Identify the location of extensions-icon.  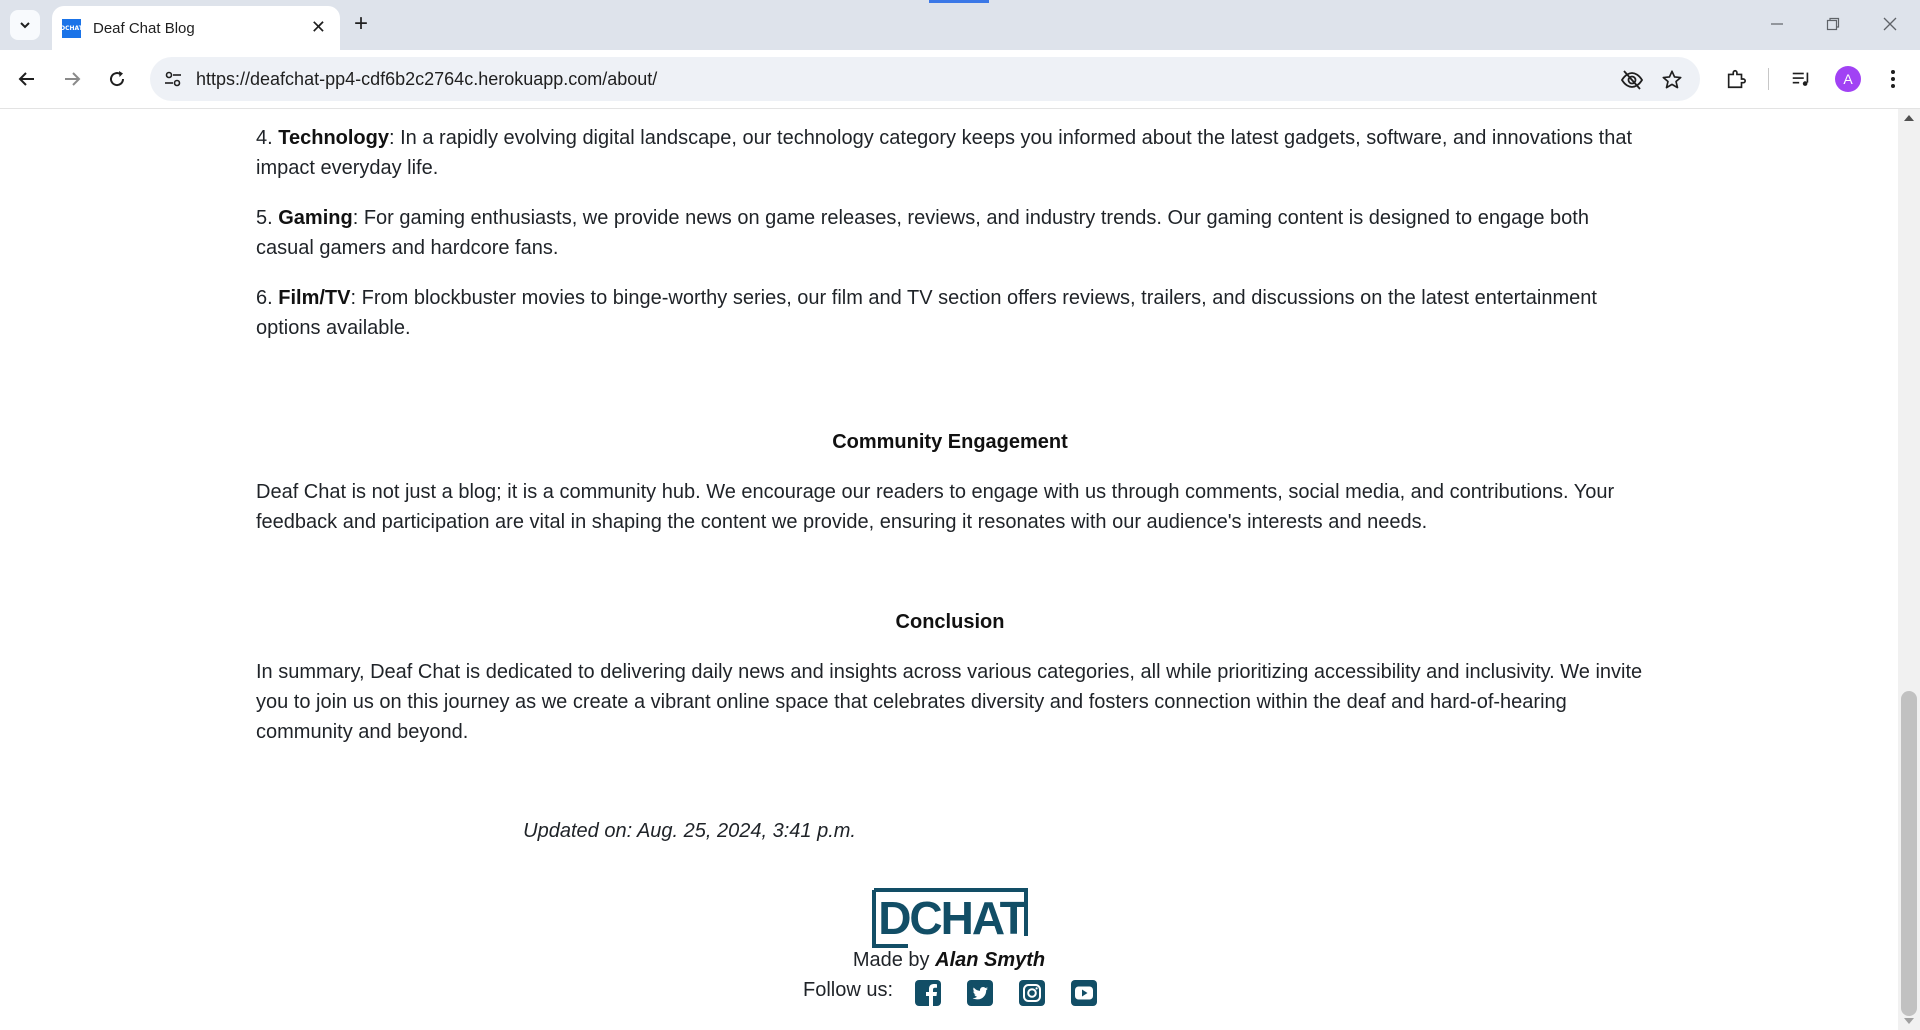
(1736, 79).